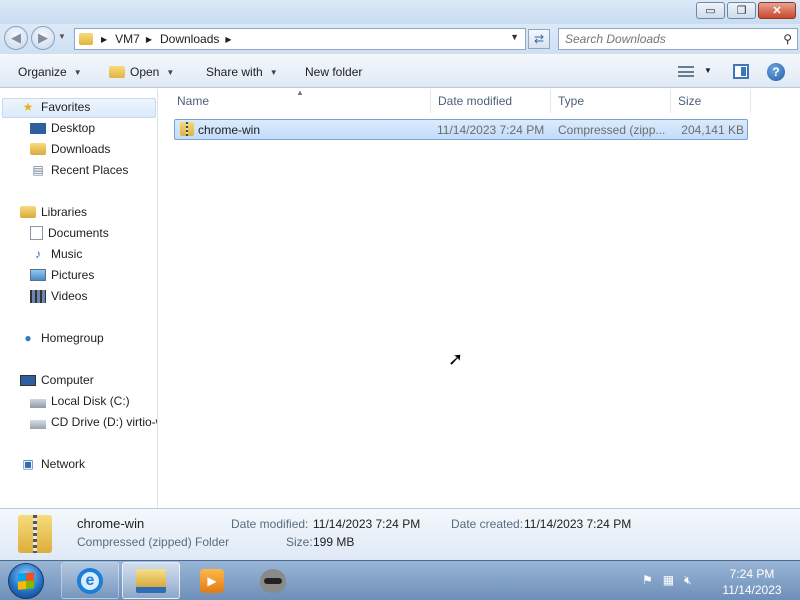  I want to click on help-icon: ?, so click(776, 72).